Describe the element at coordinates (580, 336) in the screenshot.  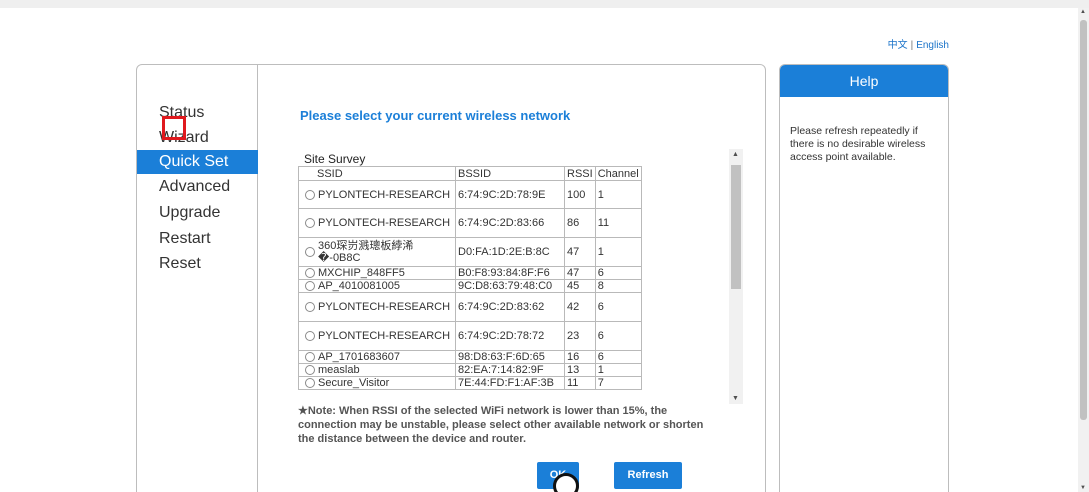
I see `rssi-cell: 23` at that location.